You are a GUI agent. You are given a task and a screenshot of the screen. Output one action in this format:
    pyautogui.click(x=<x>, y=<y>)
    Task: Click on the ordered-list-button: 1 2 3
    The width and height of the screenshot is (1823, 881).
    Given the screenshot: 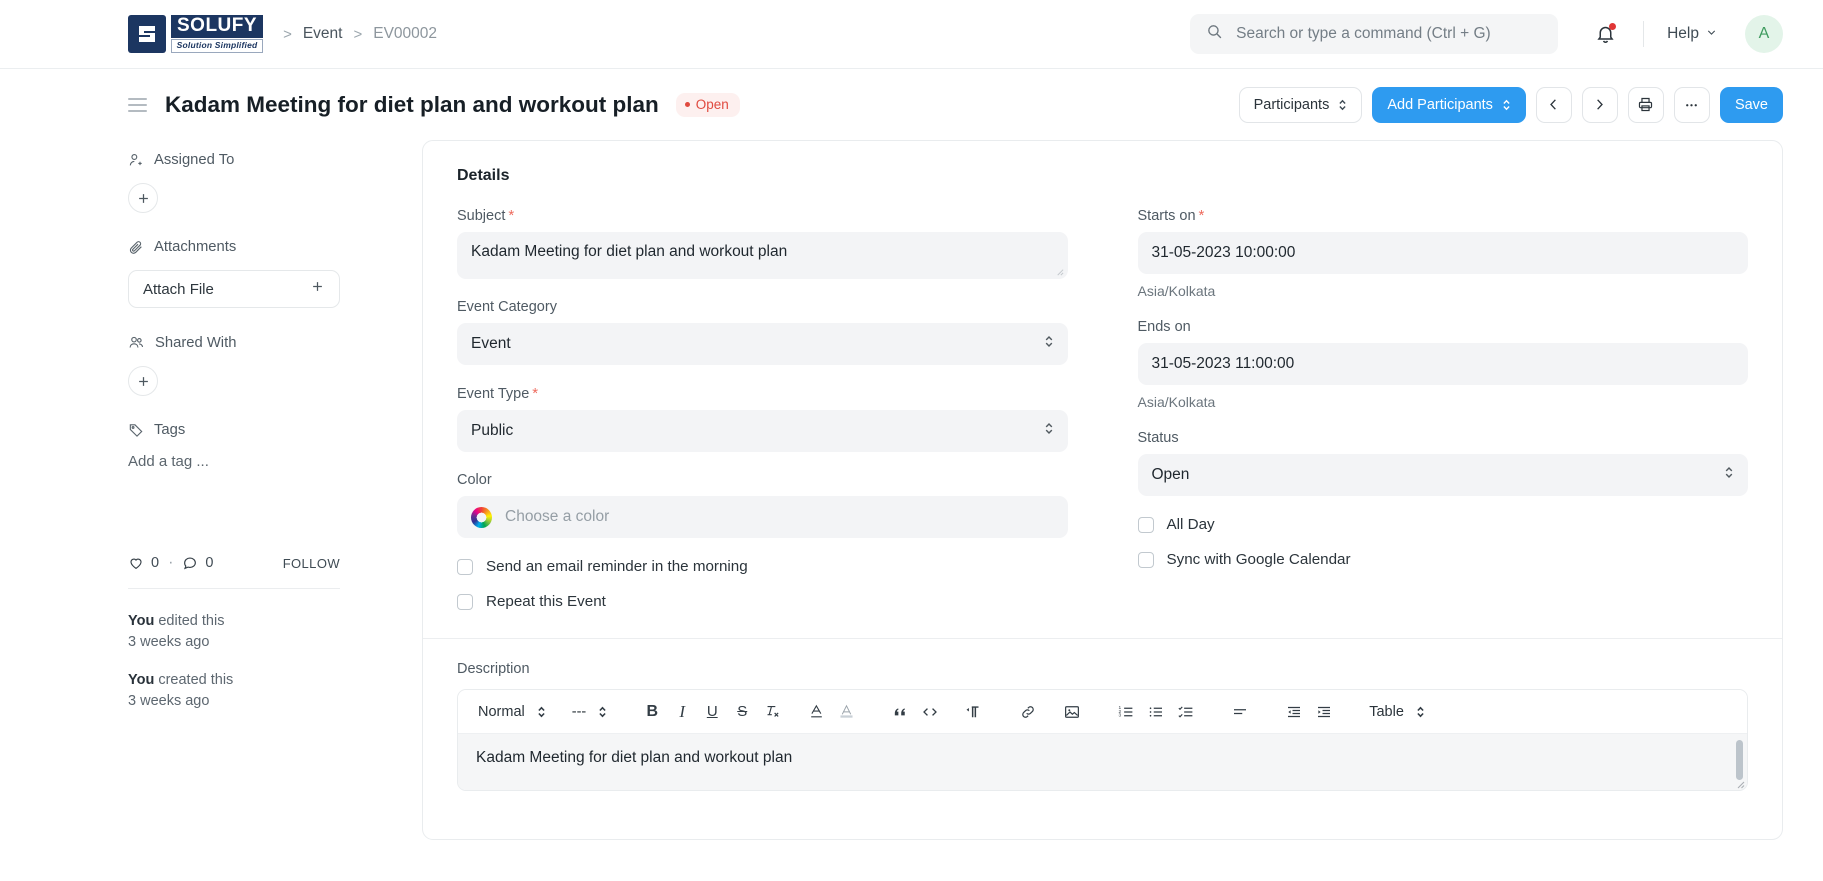 What is the action you would take?
    pyautogui.click(x=1126, y=712)
    